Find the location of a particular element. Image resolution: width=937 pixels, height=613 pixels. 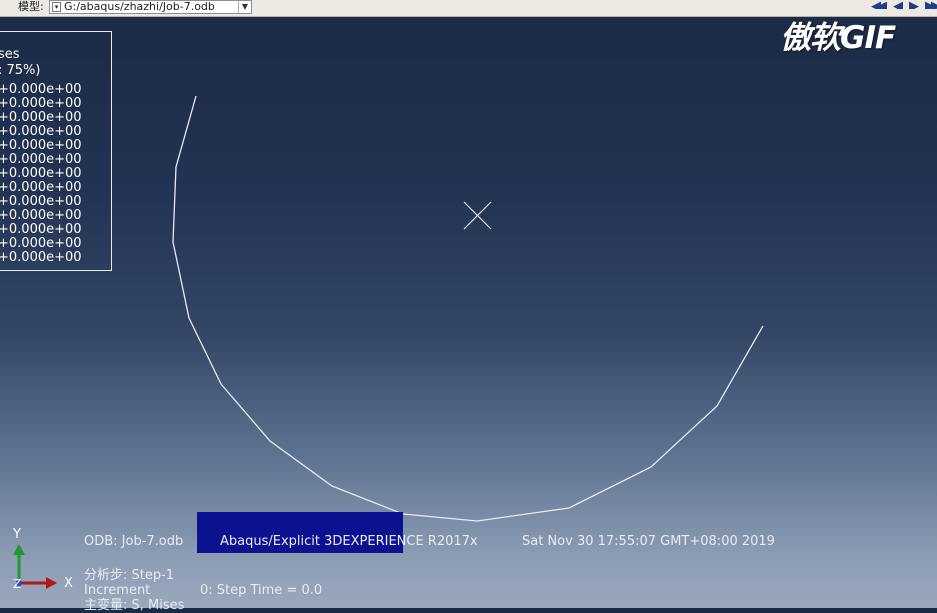

solver-version: Abaqus/Explicit 3DEXPERIENCE R2017x is located at coordinates (349, 541).